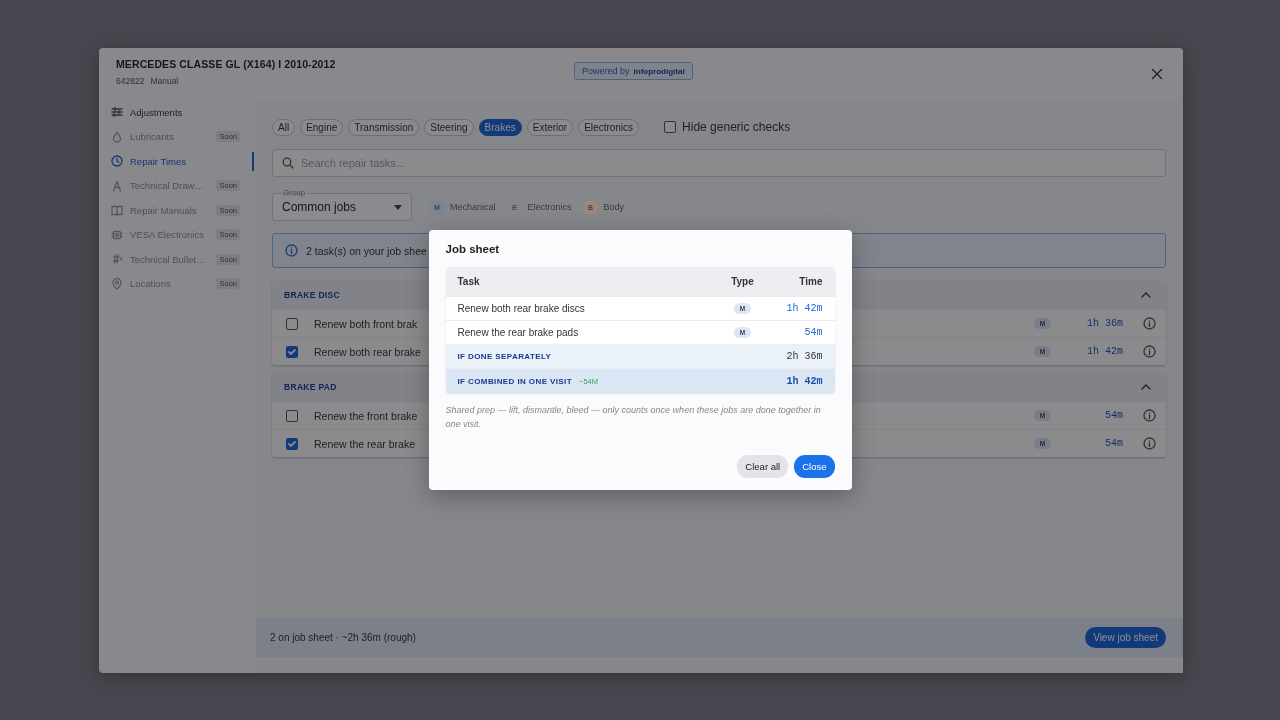 Image resolution: width=1280 pixels, height=720 pixels. I want to click on task-name: Renew the rear brake, so click(364, 443).